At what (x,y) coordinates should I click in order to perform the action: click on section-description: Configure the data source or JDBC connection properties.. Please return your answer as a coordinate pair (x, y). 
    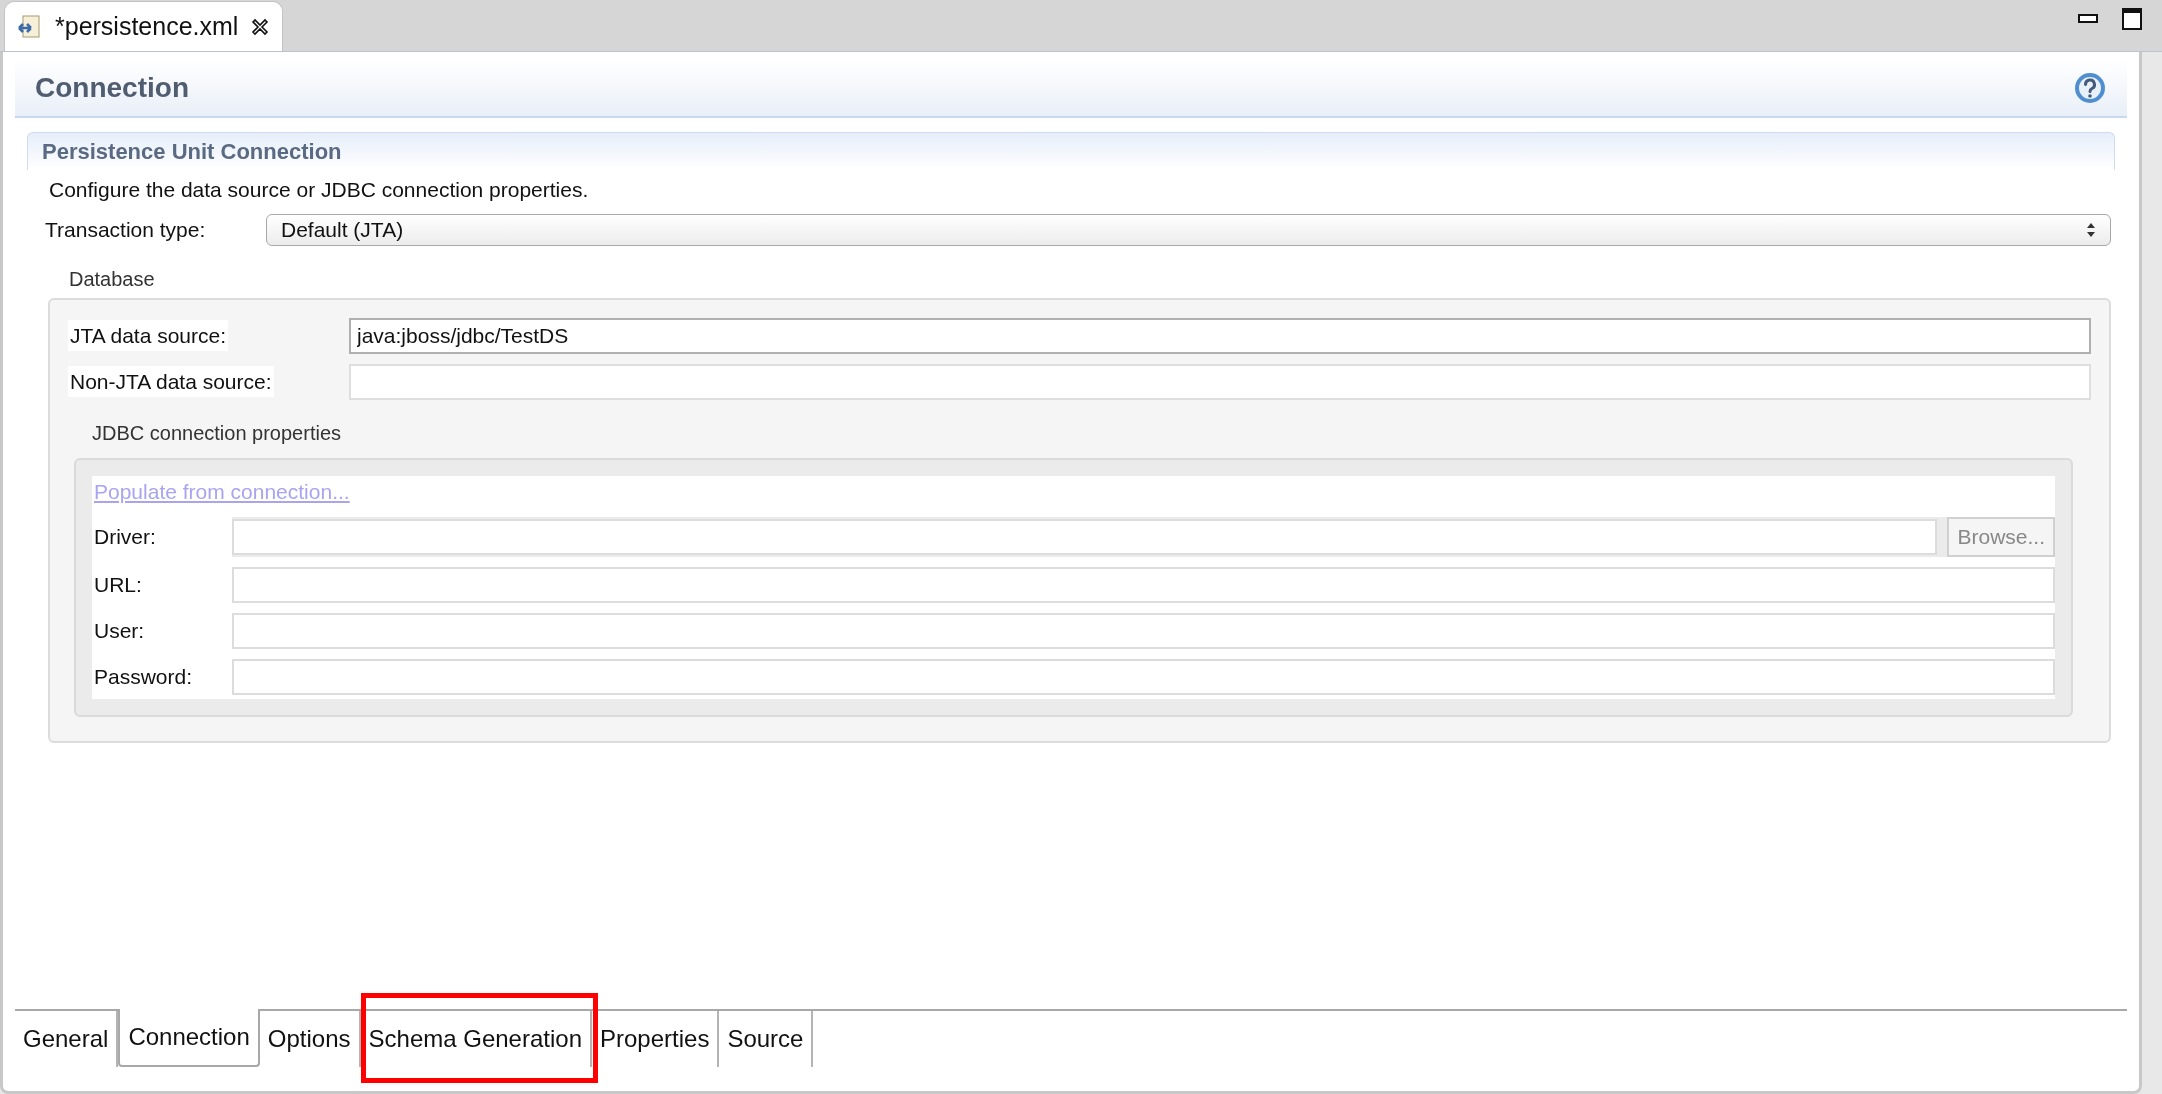
    Looking at the image, I should click on (319, 190).